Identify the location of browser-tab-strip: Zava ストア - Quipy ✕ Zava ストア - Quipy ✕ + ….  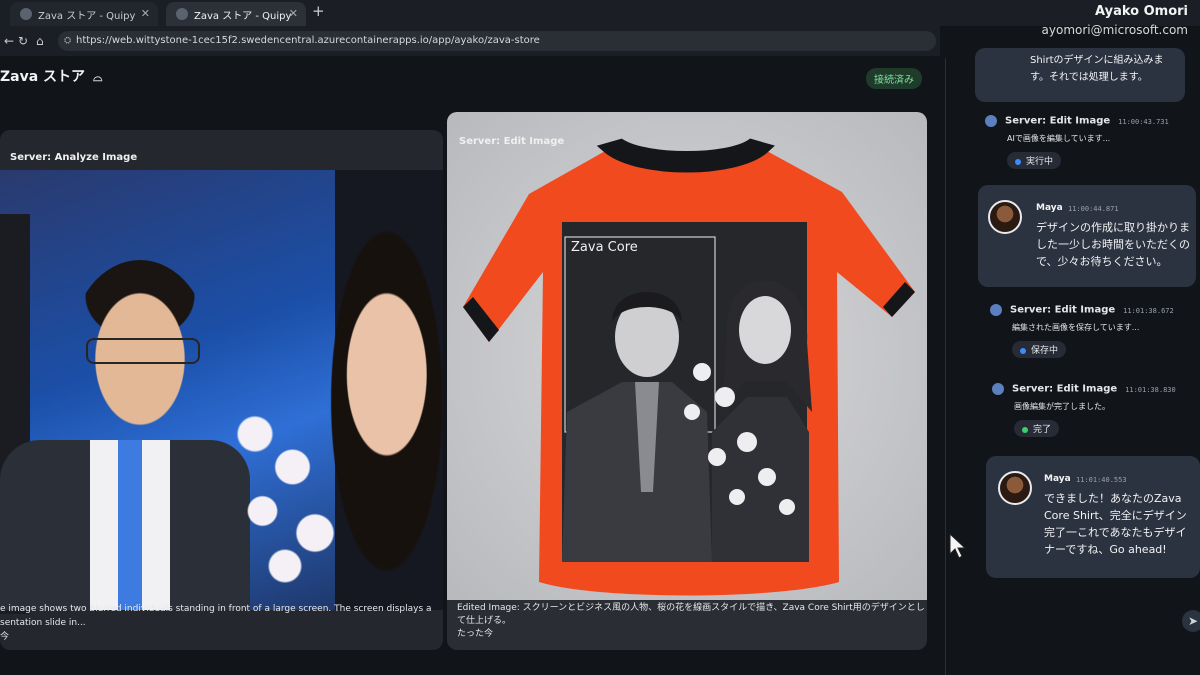
(600, 18).